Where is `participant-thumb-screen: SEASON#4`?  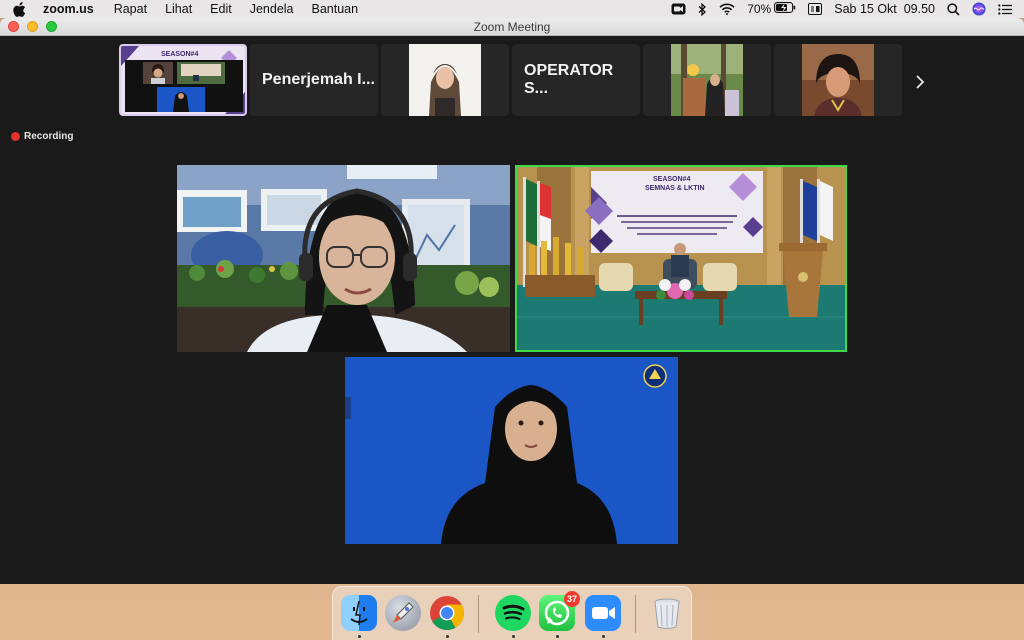 participant-thumb-screen: SEASON#4 is located at coordinates (183, 80).